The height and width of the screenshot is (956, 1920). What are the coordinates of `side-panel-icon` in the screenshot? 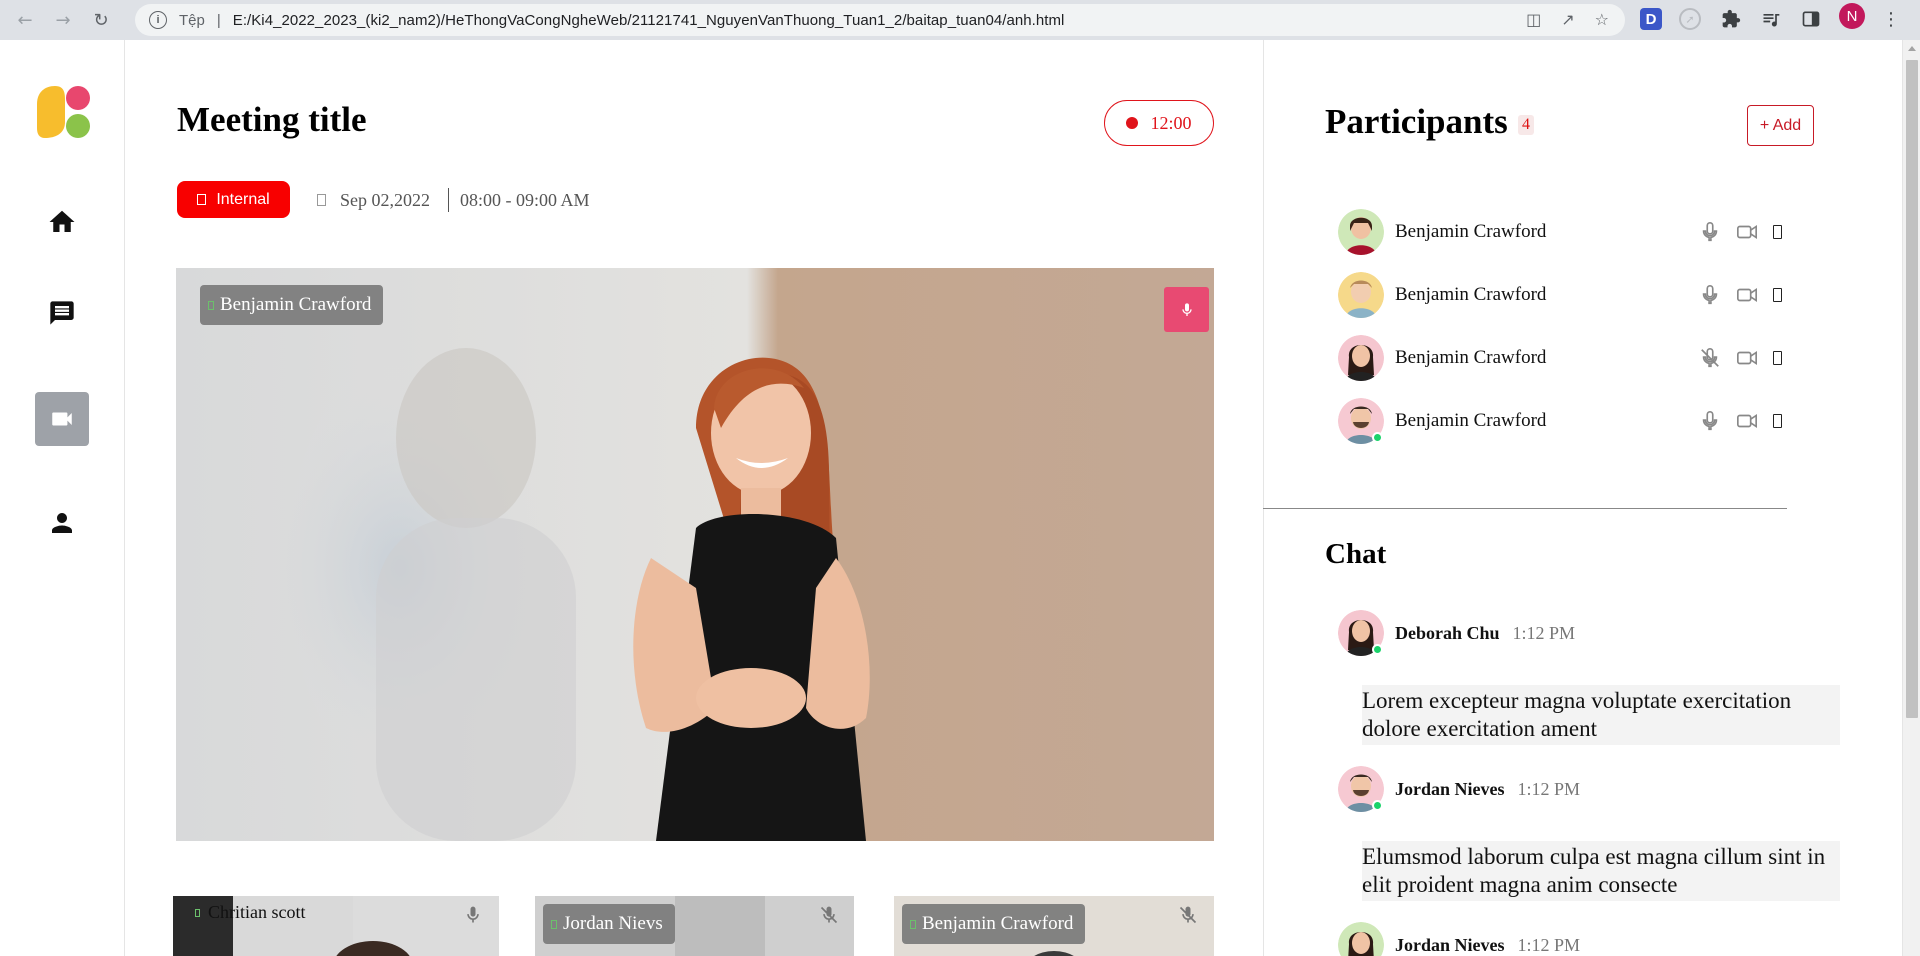 It's located at (1811, 19).